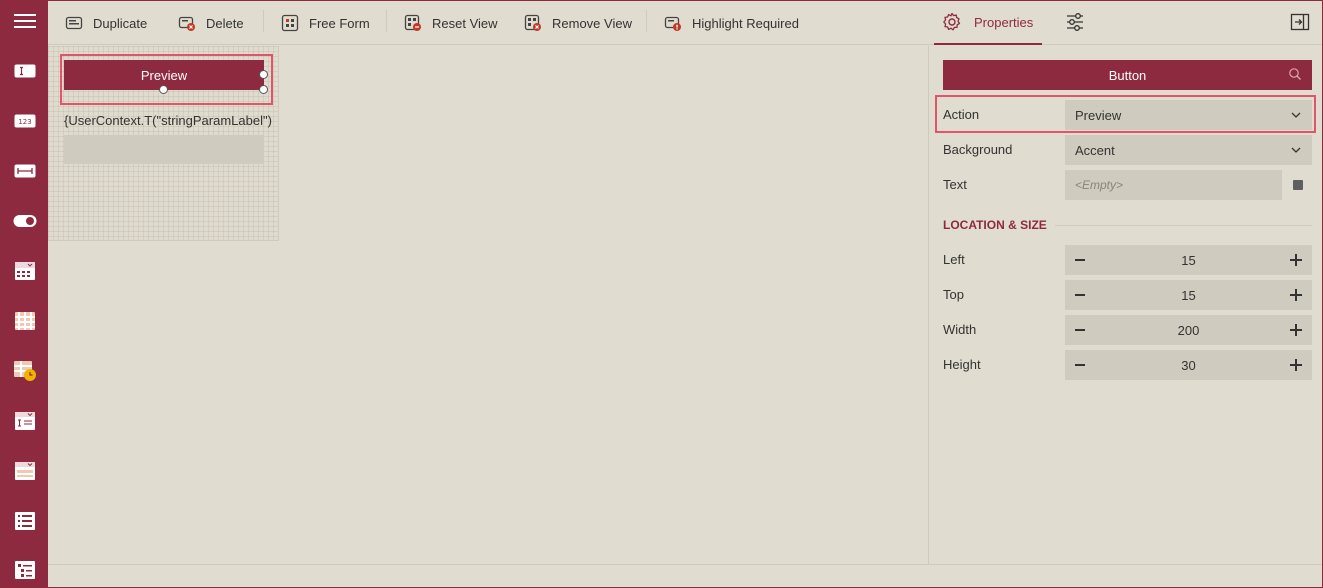 This screenshot has height=588, width=1323. I want to click on action-value: Preview, so click(1098, 115).